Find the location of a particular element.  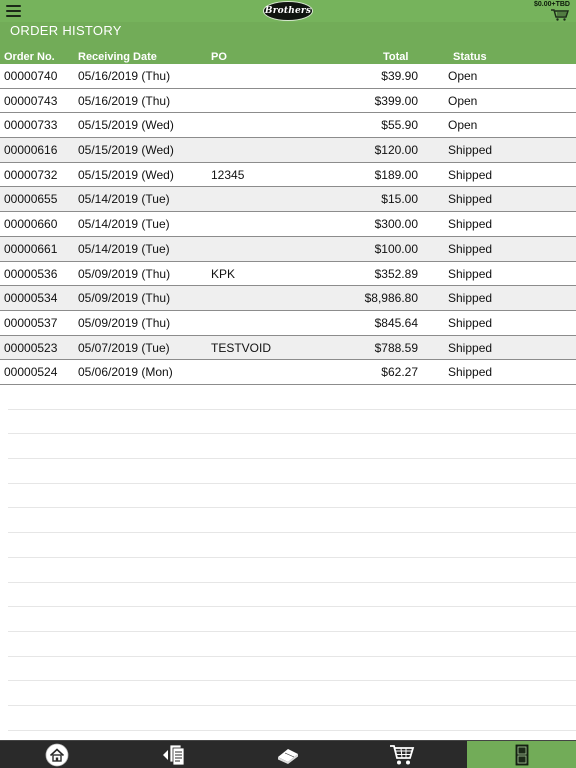

cell-total: $55.90 is located at coordinates (399, 125).